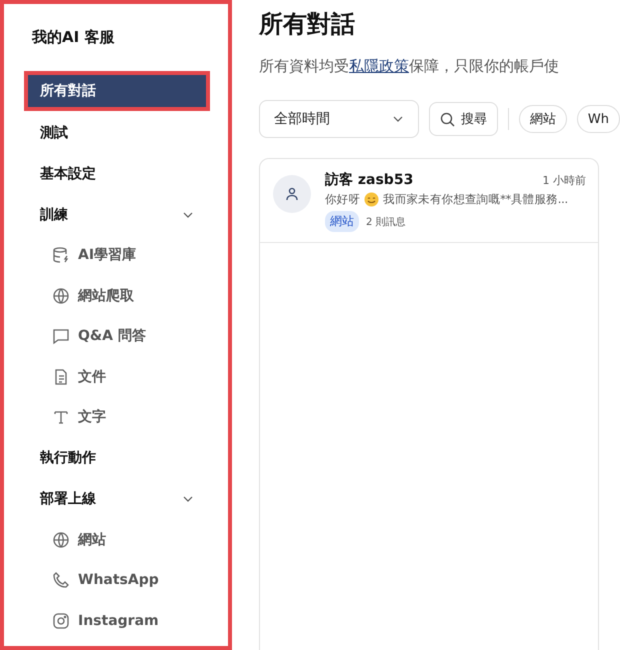 This screenshot has width=620, height=650. What do you see at coordinates (463, 119) in the screenshot?
I see `search-button: 搜尋` at bounding box center [463, 119].